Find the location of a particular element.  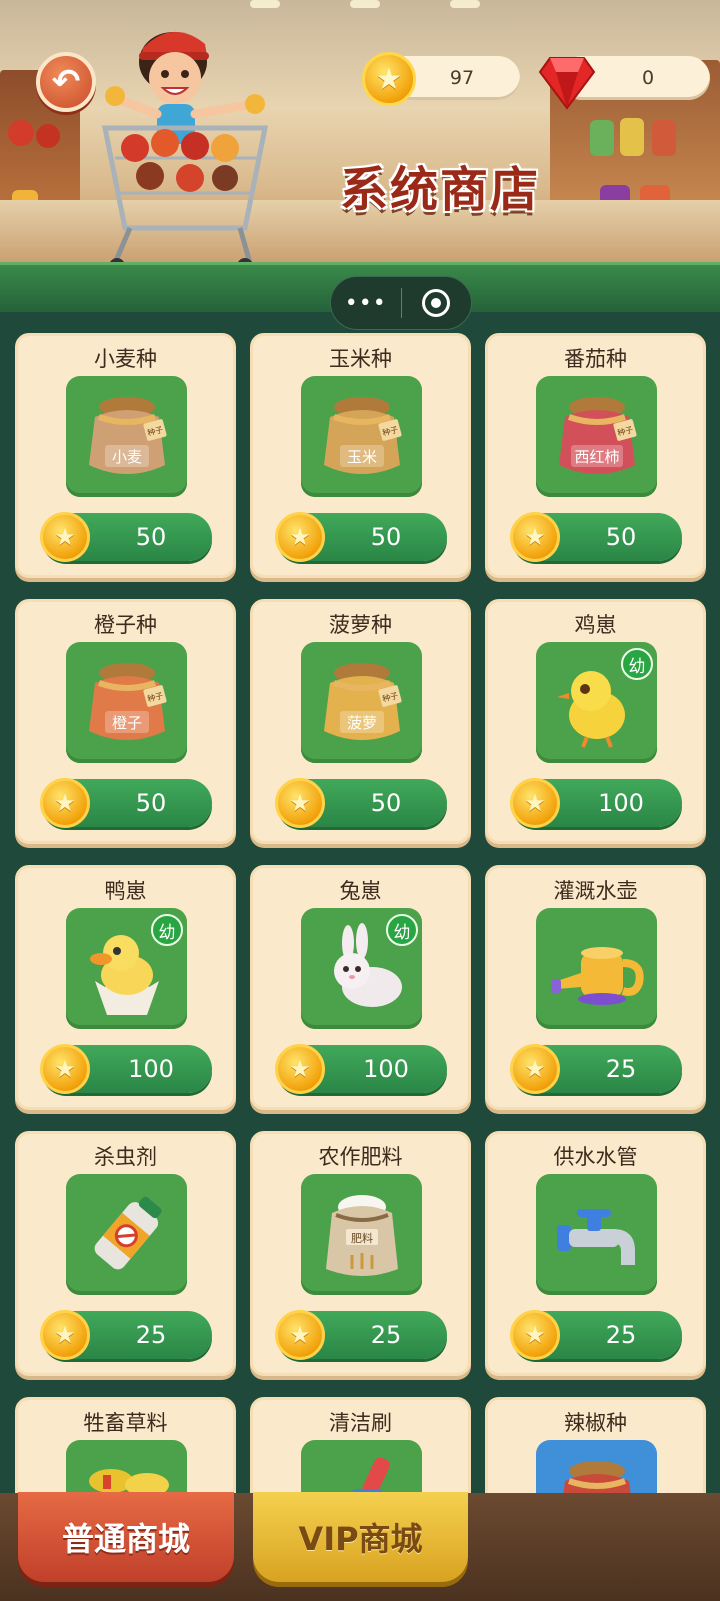

item-name: 清洁刷 is located at coordinates (360, 1423).